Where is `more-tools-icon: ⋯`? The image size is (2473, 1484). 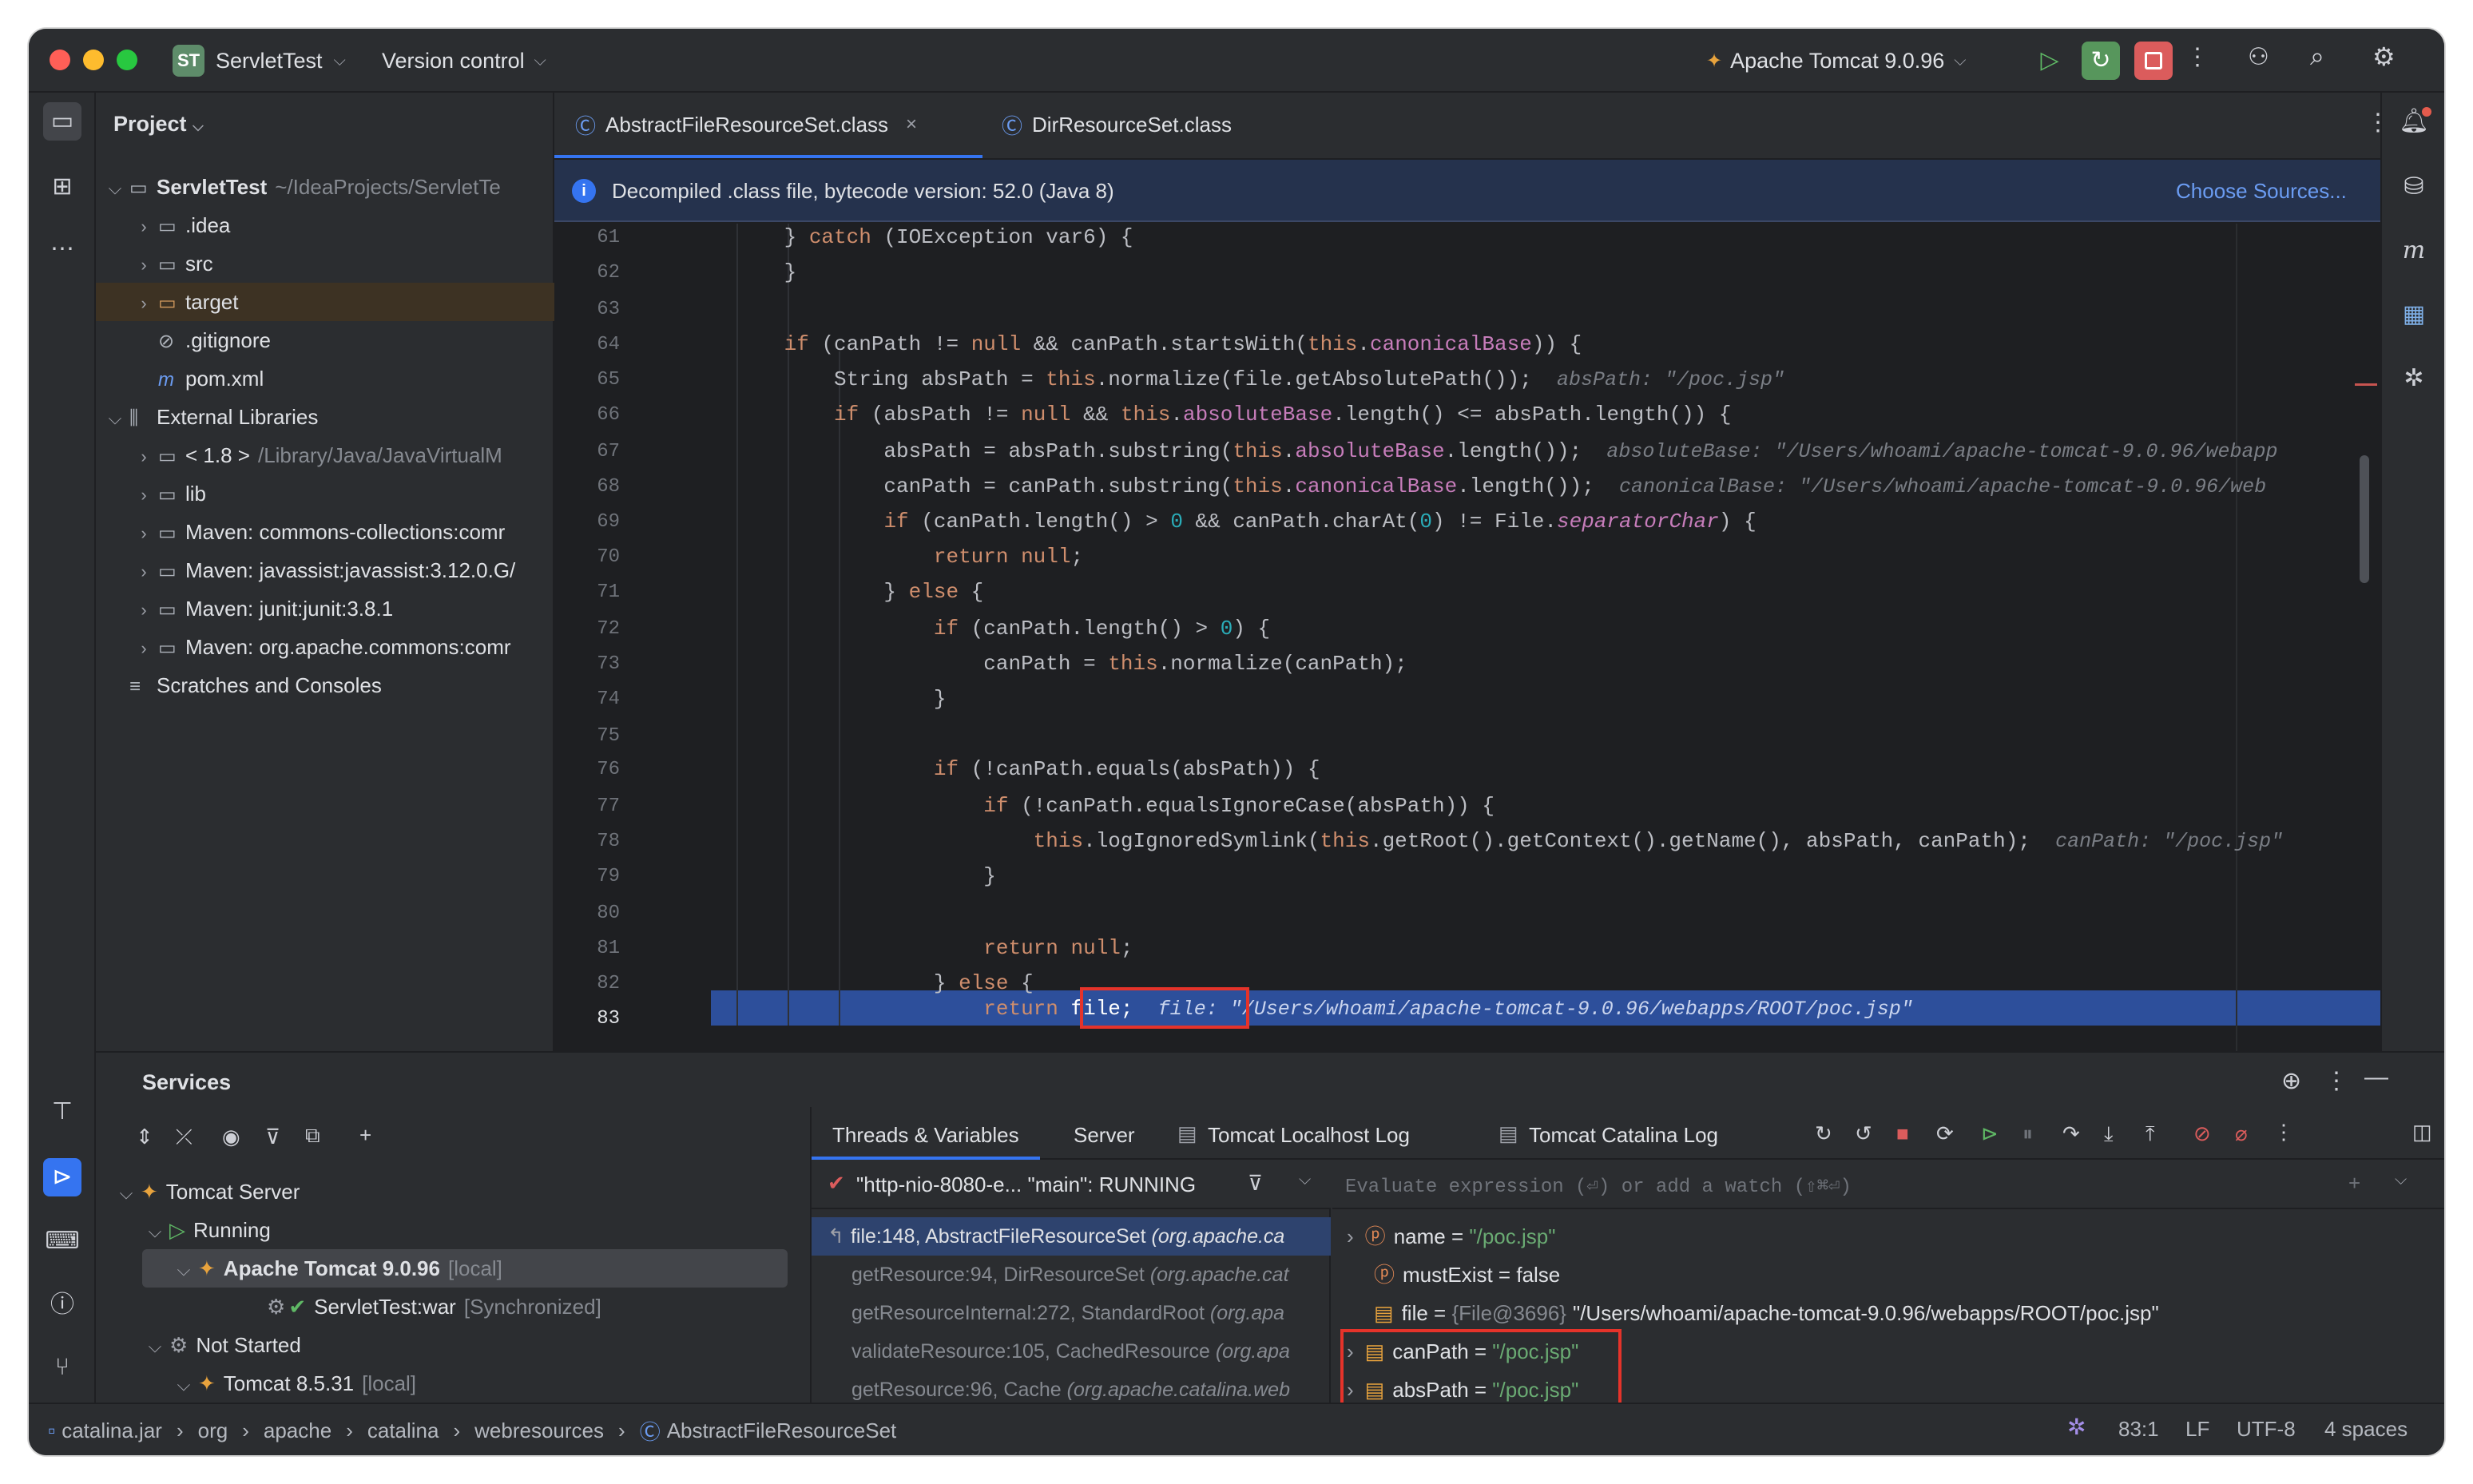
more-tools-icon: ⋯ is located at coordinates (62, 249).